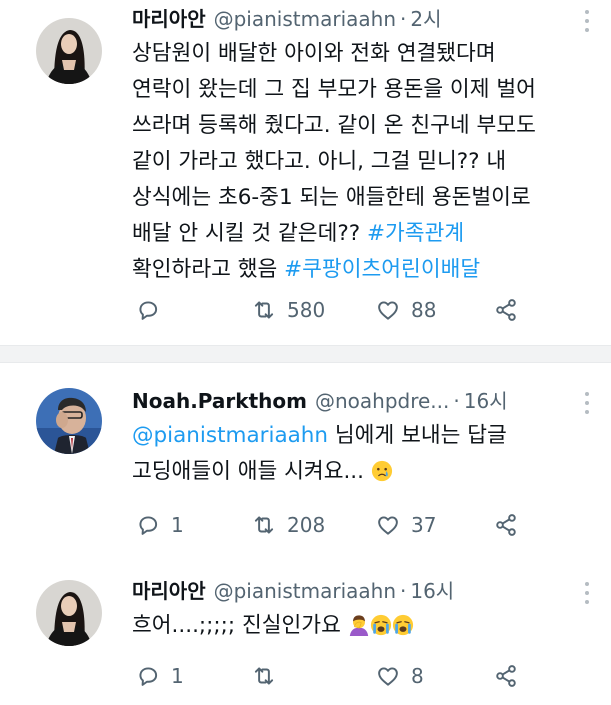 Image resolution: width=611 pixels, height=705 pixels. I want to click on retweet-button, so click(269, 676).